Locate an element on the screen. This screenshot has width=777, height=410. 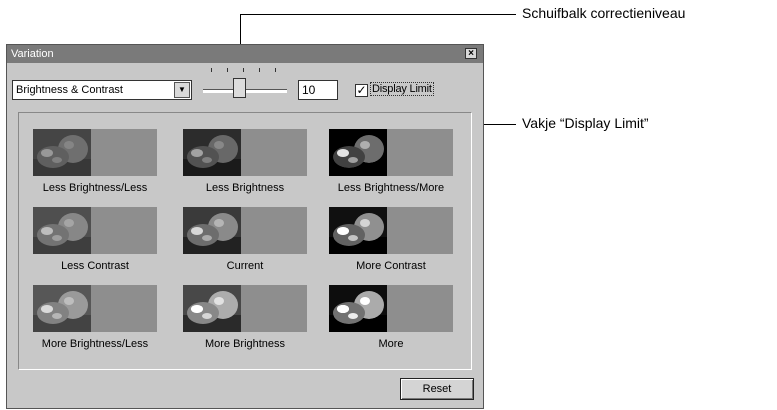
variation-thumbnail: More Brightness is located at coordinates (245, 317).